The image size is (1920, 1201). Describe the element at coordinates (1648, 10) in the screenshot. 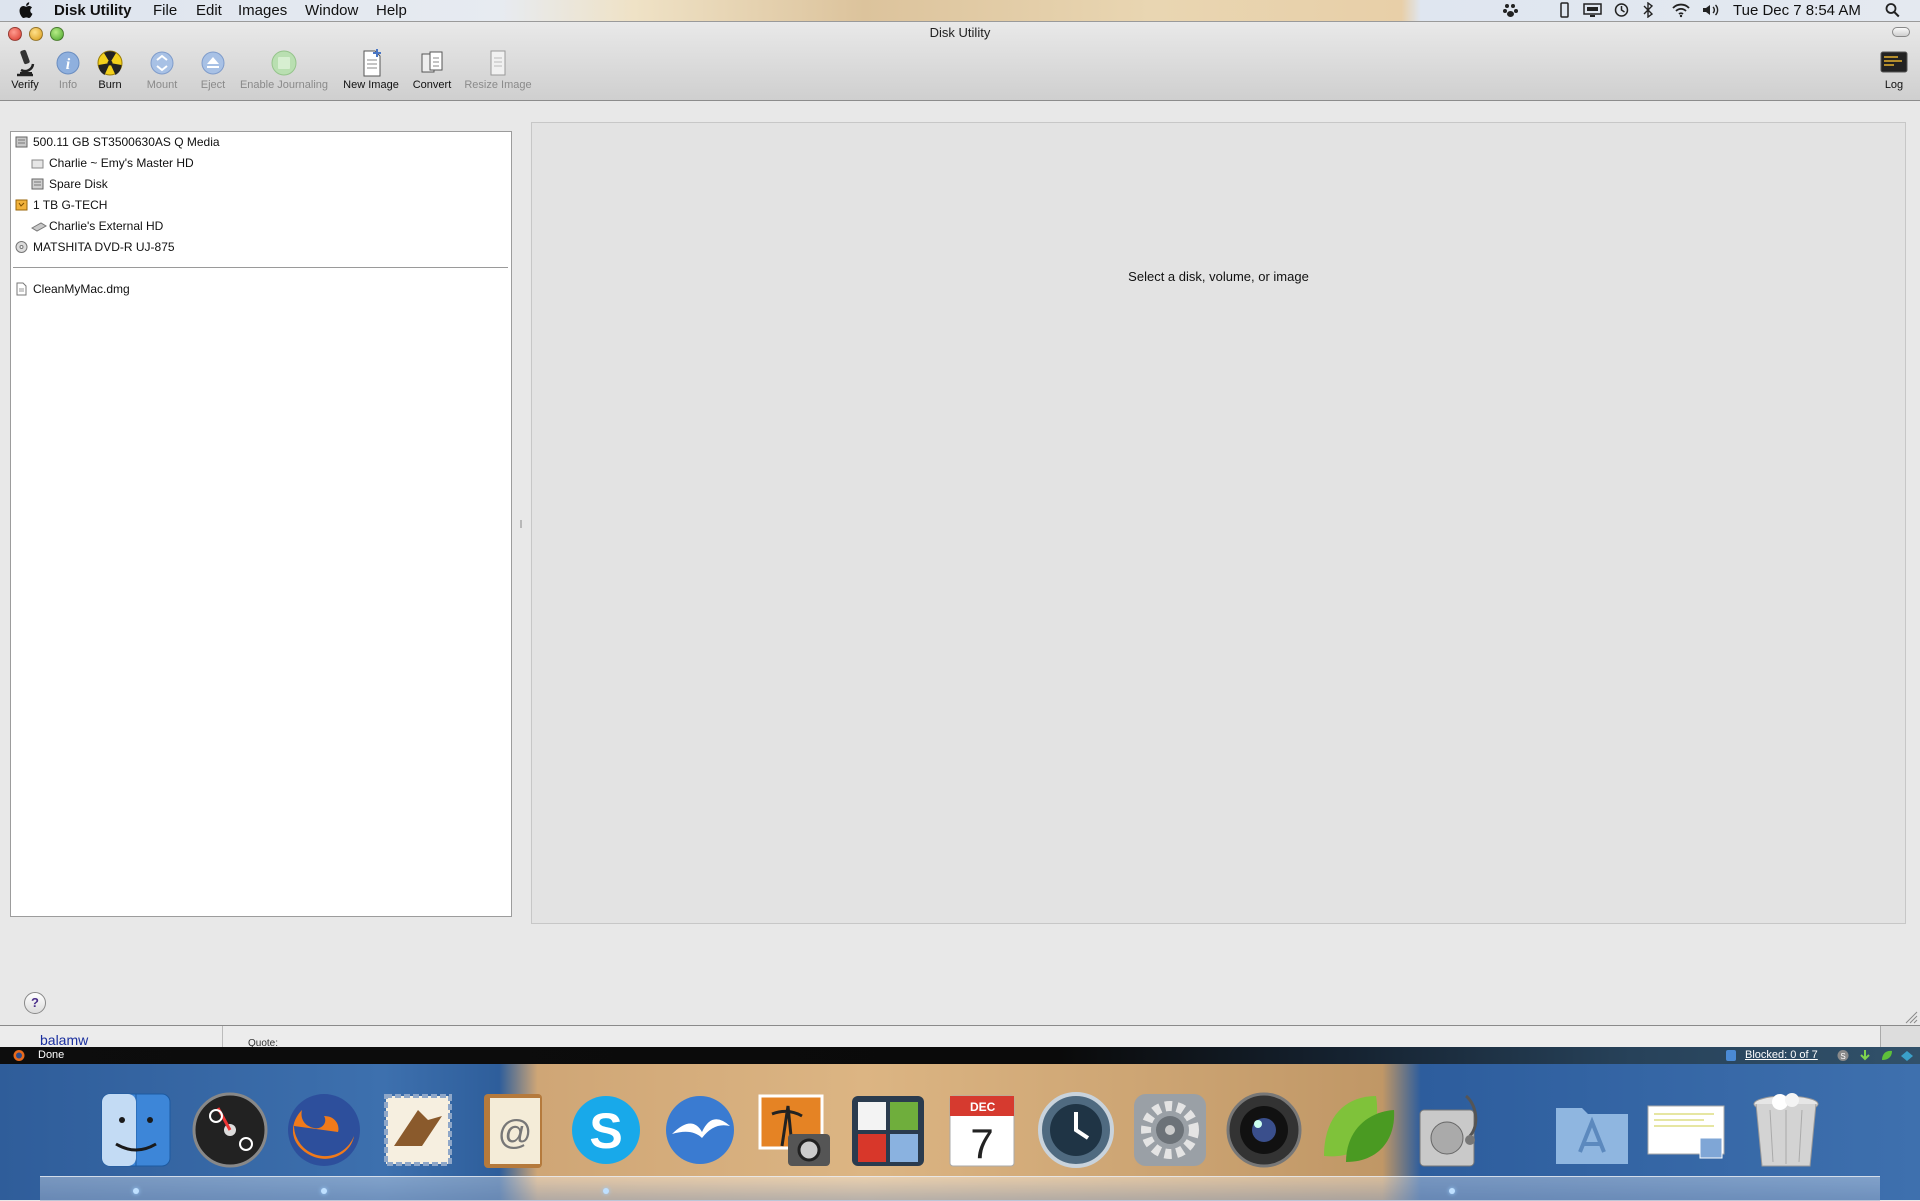

I see `bluetooth-icon` at that location.